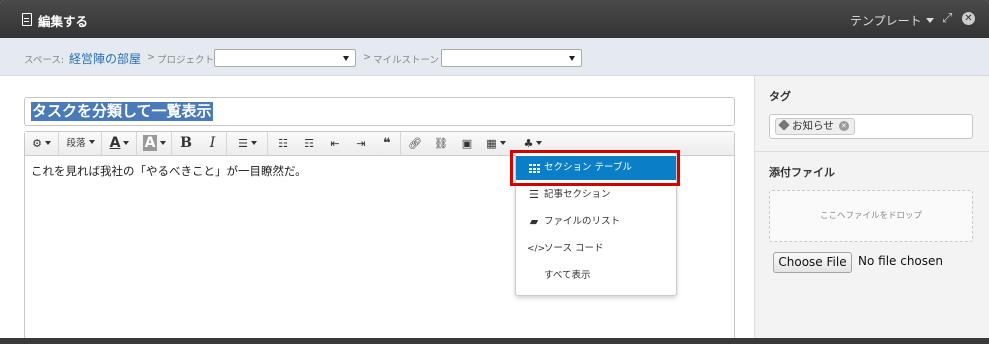  What do you see at coordinates (596, 276) in the screenshot?
I see `menu-item-show-all: すべて表示` at bounding box center [596, 276].